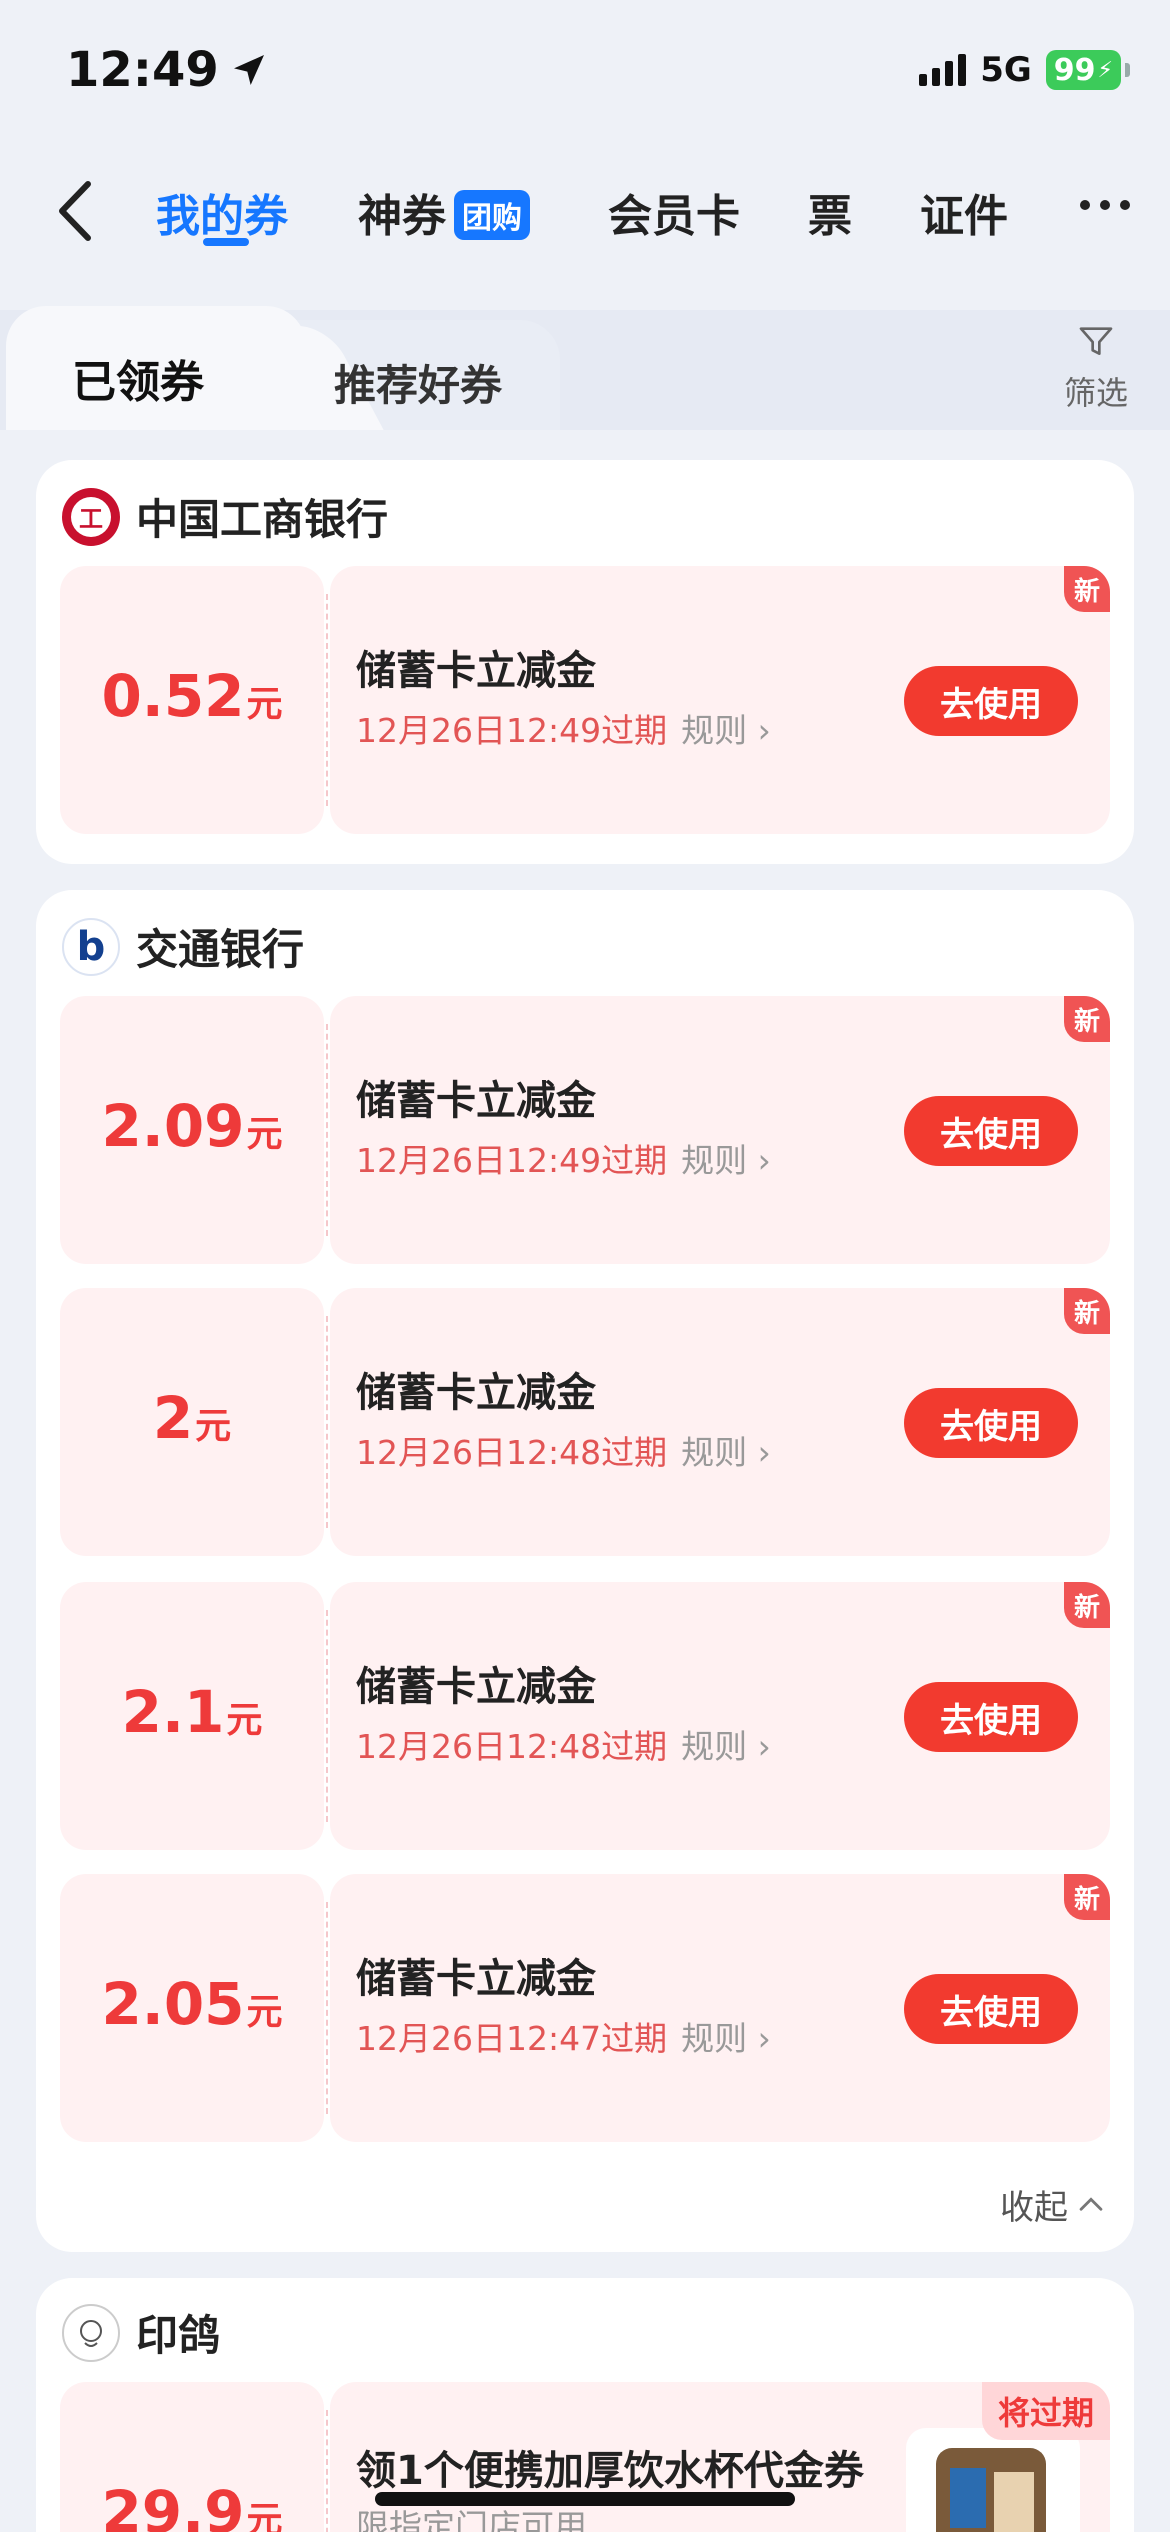 The image size is (1170, 2532). I want to click on tab-super-coupons: 神券 团购, so click(444, 212).